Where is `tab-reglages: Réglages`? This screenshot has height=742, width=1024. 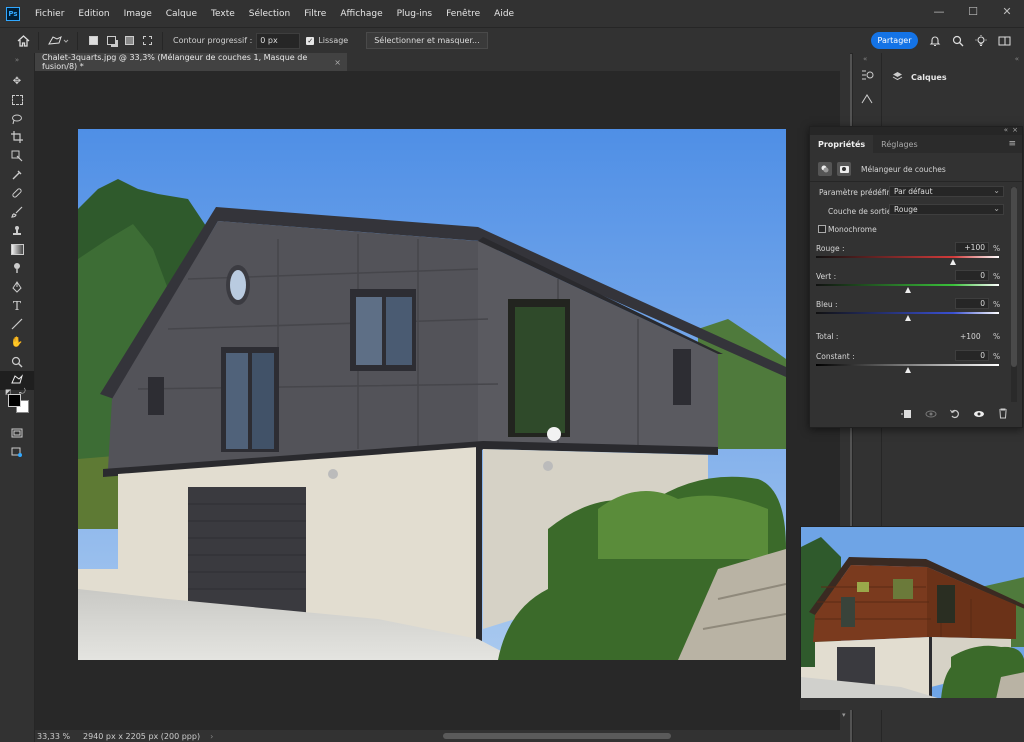 tab-reglages: Réglages is located at coordinates (899, 144).